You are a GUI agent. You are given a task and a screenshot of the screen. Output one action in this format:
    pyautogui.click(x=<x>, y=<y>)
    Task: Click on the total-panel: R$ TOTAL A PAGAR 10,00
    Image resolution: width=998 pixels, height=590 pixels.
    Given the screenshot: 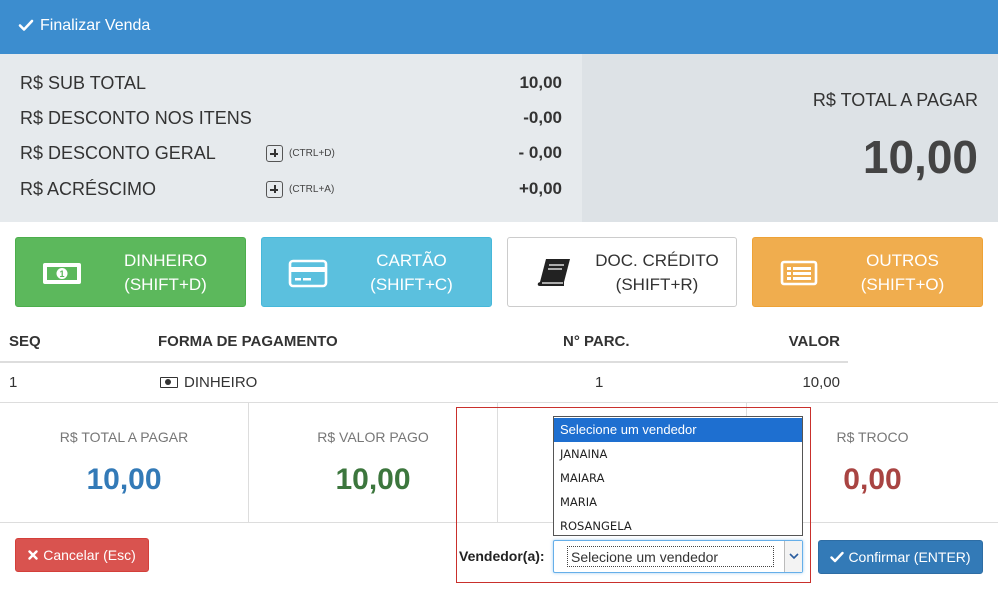 What is the action you would take?
    pyautogui.click(x=790, y=138)
    